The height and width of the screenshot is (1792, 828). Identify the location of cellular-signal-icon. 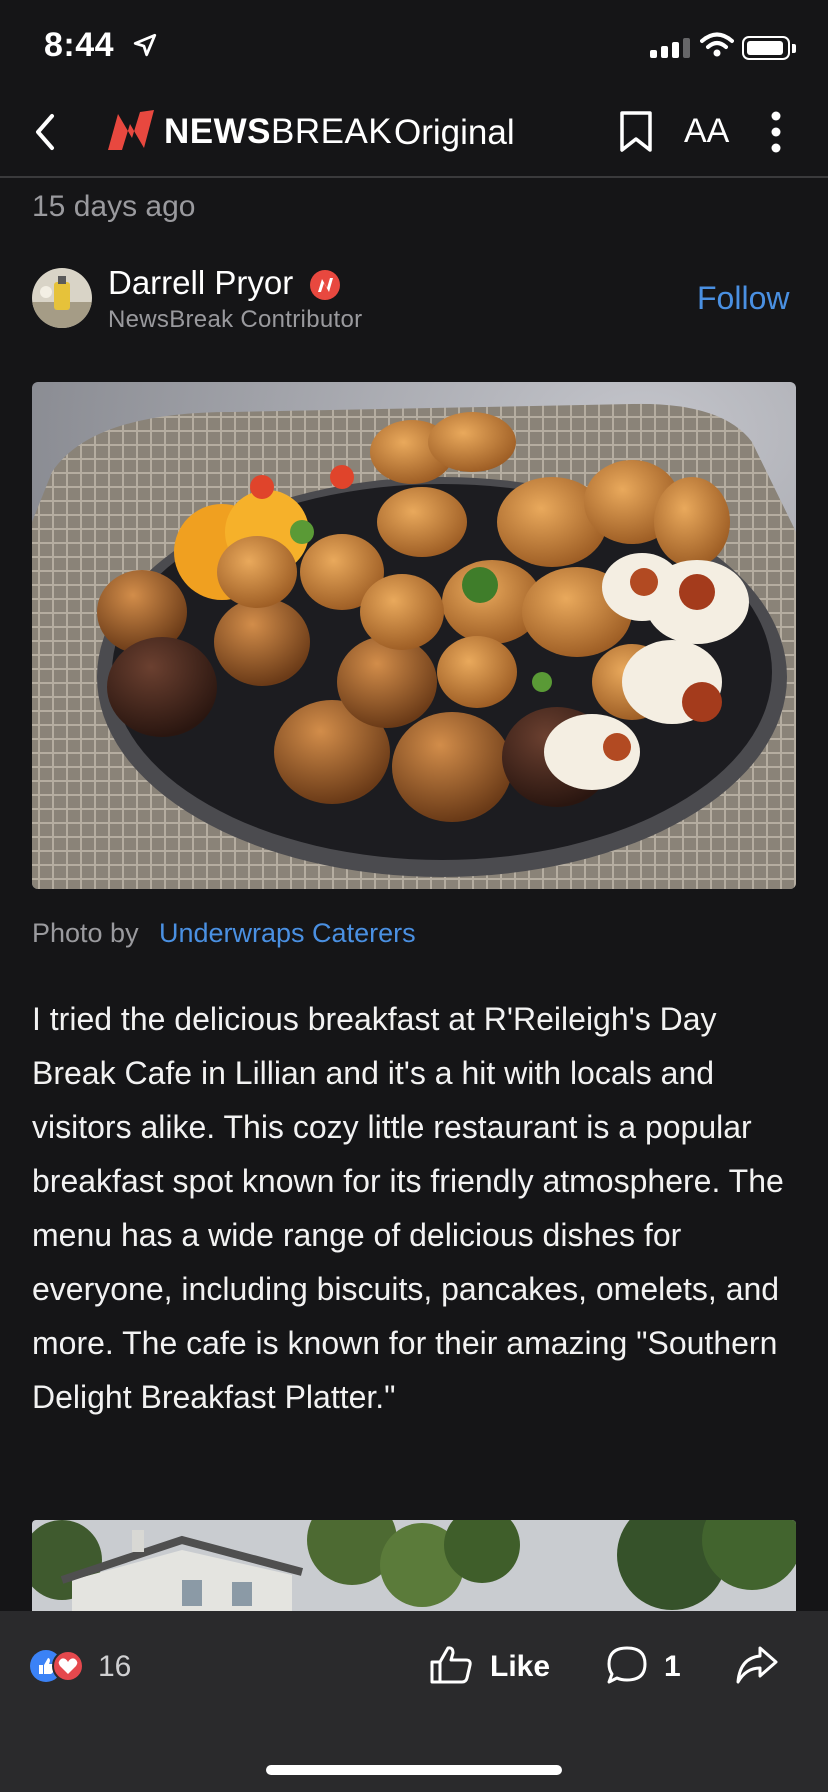
(670, 48).